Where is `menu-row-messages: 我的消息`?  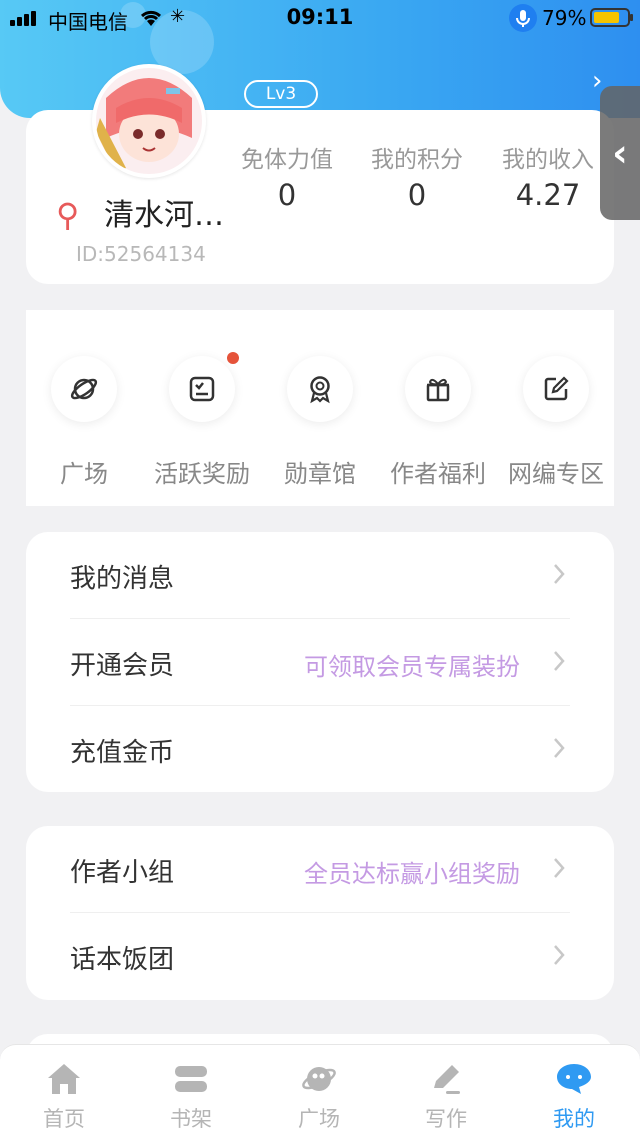 menu-row-messages: 我的消息 is located at coordinates (320, 575).